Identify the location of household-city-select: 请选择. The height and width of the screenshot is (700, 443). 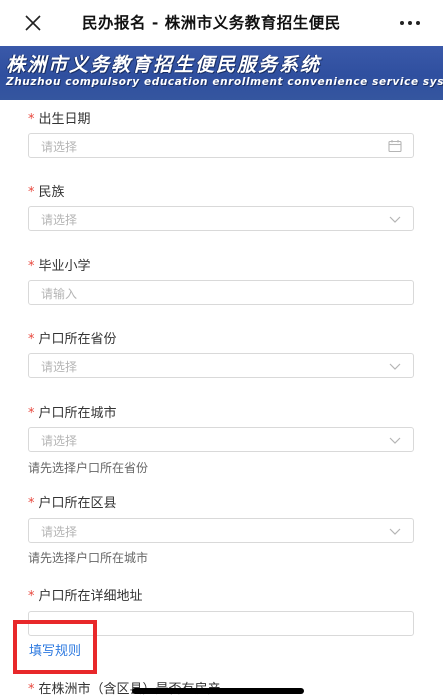
(221, 439).